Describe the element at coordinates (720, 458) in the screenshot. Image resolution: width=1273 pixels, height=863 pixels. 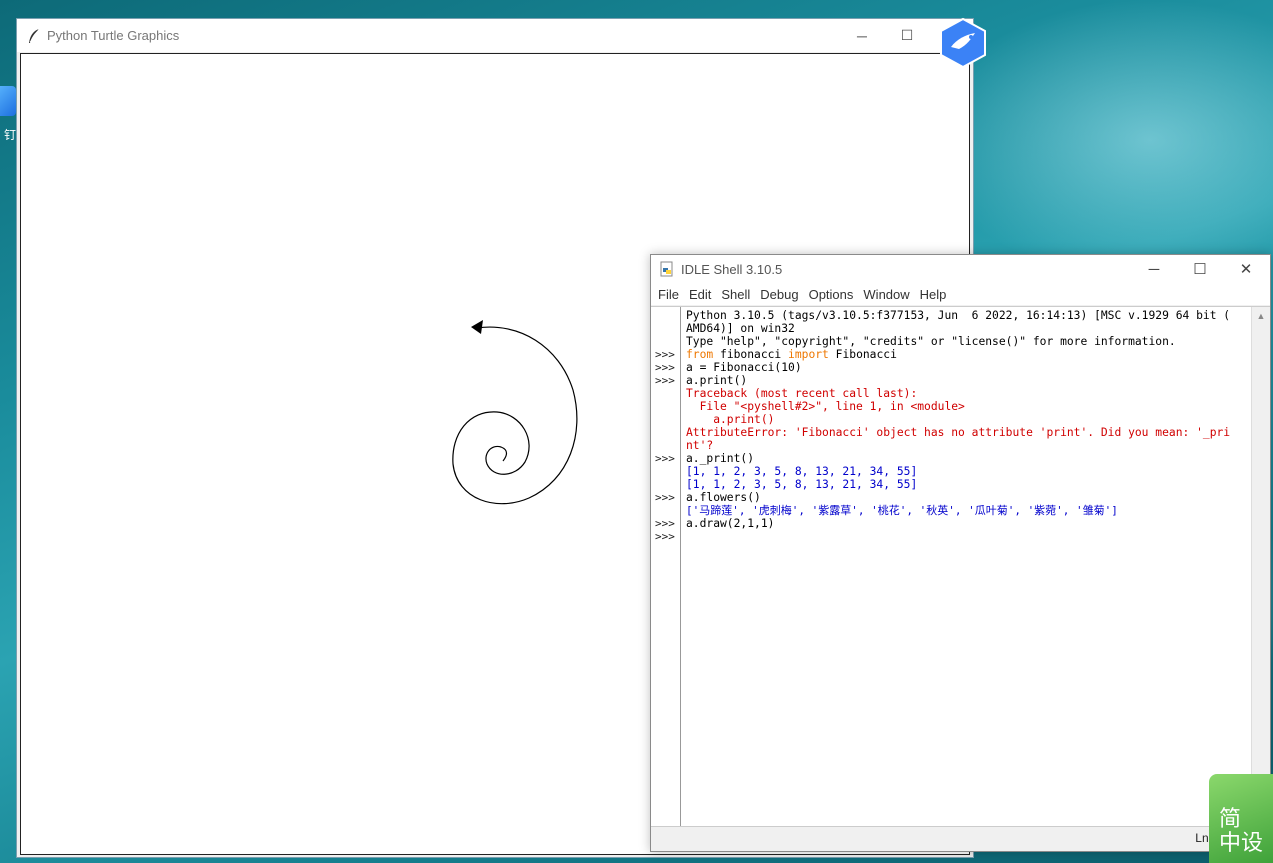
I see `shell-line: a._print()` at that location.